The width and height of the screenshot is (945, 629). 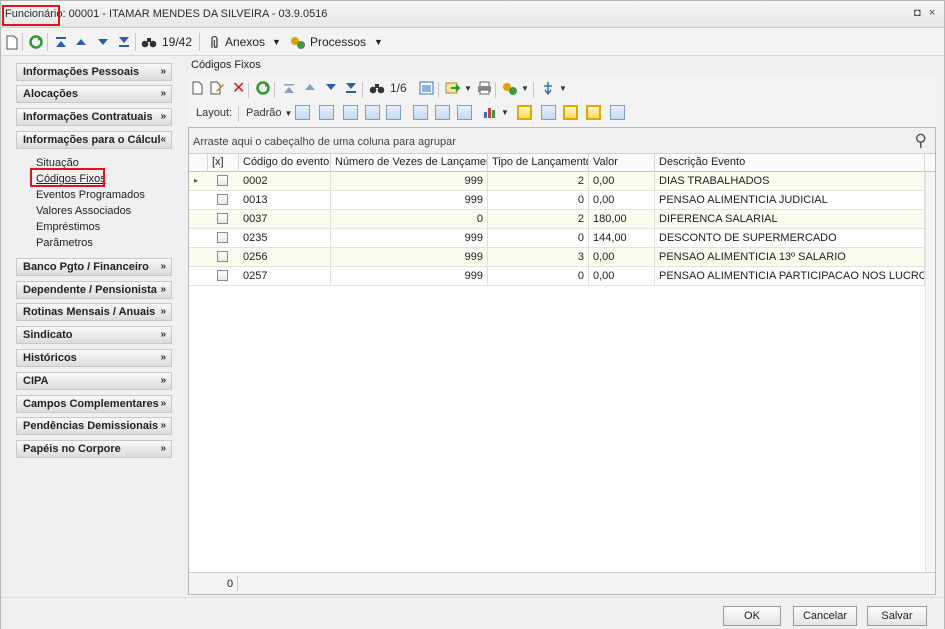 I want to click on save-layout-icon, so click(x=302, y=112).